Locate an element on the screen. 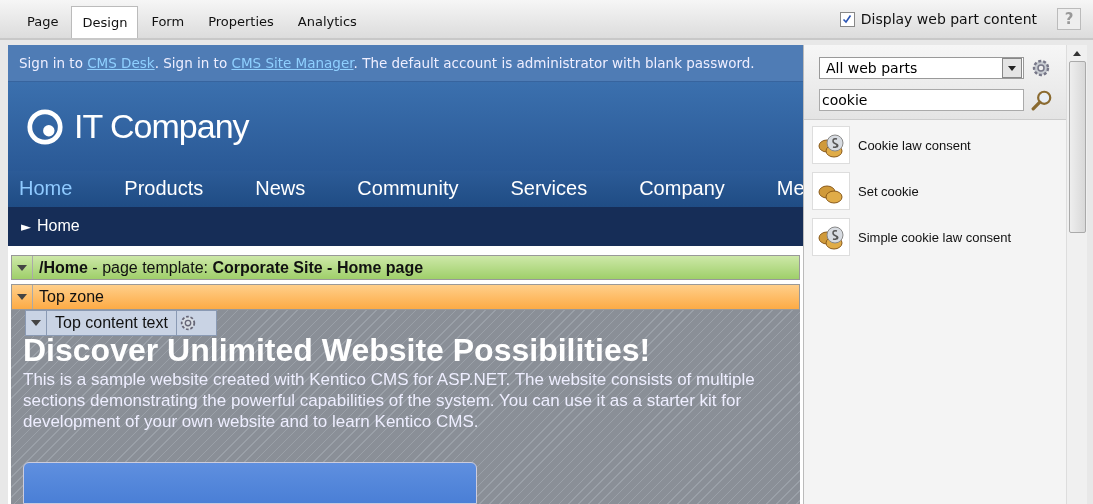  breadcrumb-marker: ► is located at coordinates (26, 226).